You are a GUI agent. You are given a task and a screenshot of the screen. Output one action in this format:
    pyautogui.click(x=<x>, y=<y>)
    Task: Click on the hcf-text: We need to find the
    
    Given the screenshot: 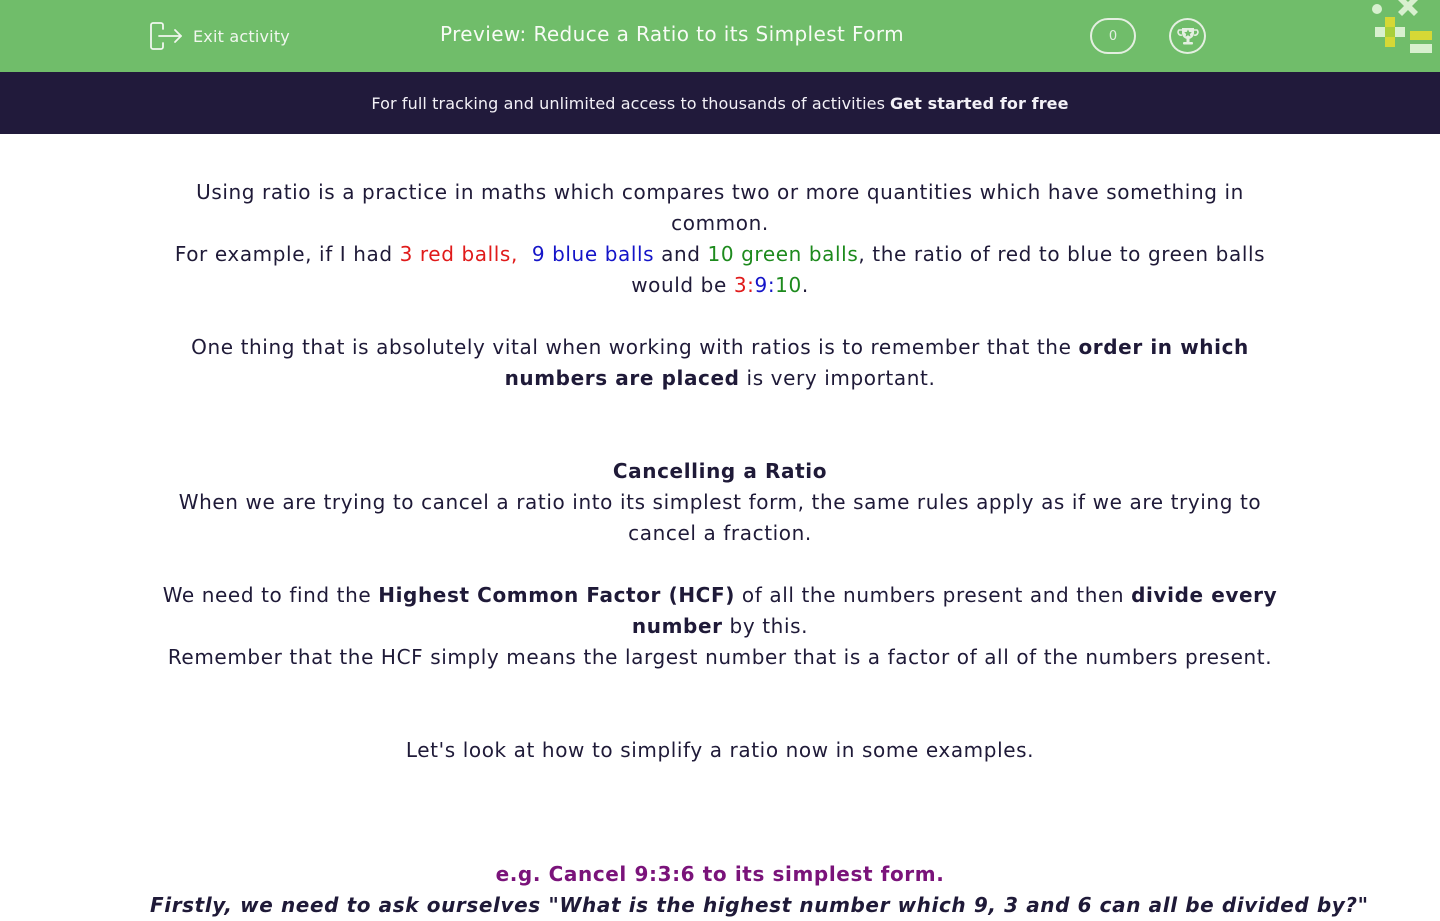 What is the action you would take?
    pyautogui.click(x=270, y=595)
    